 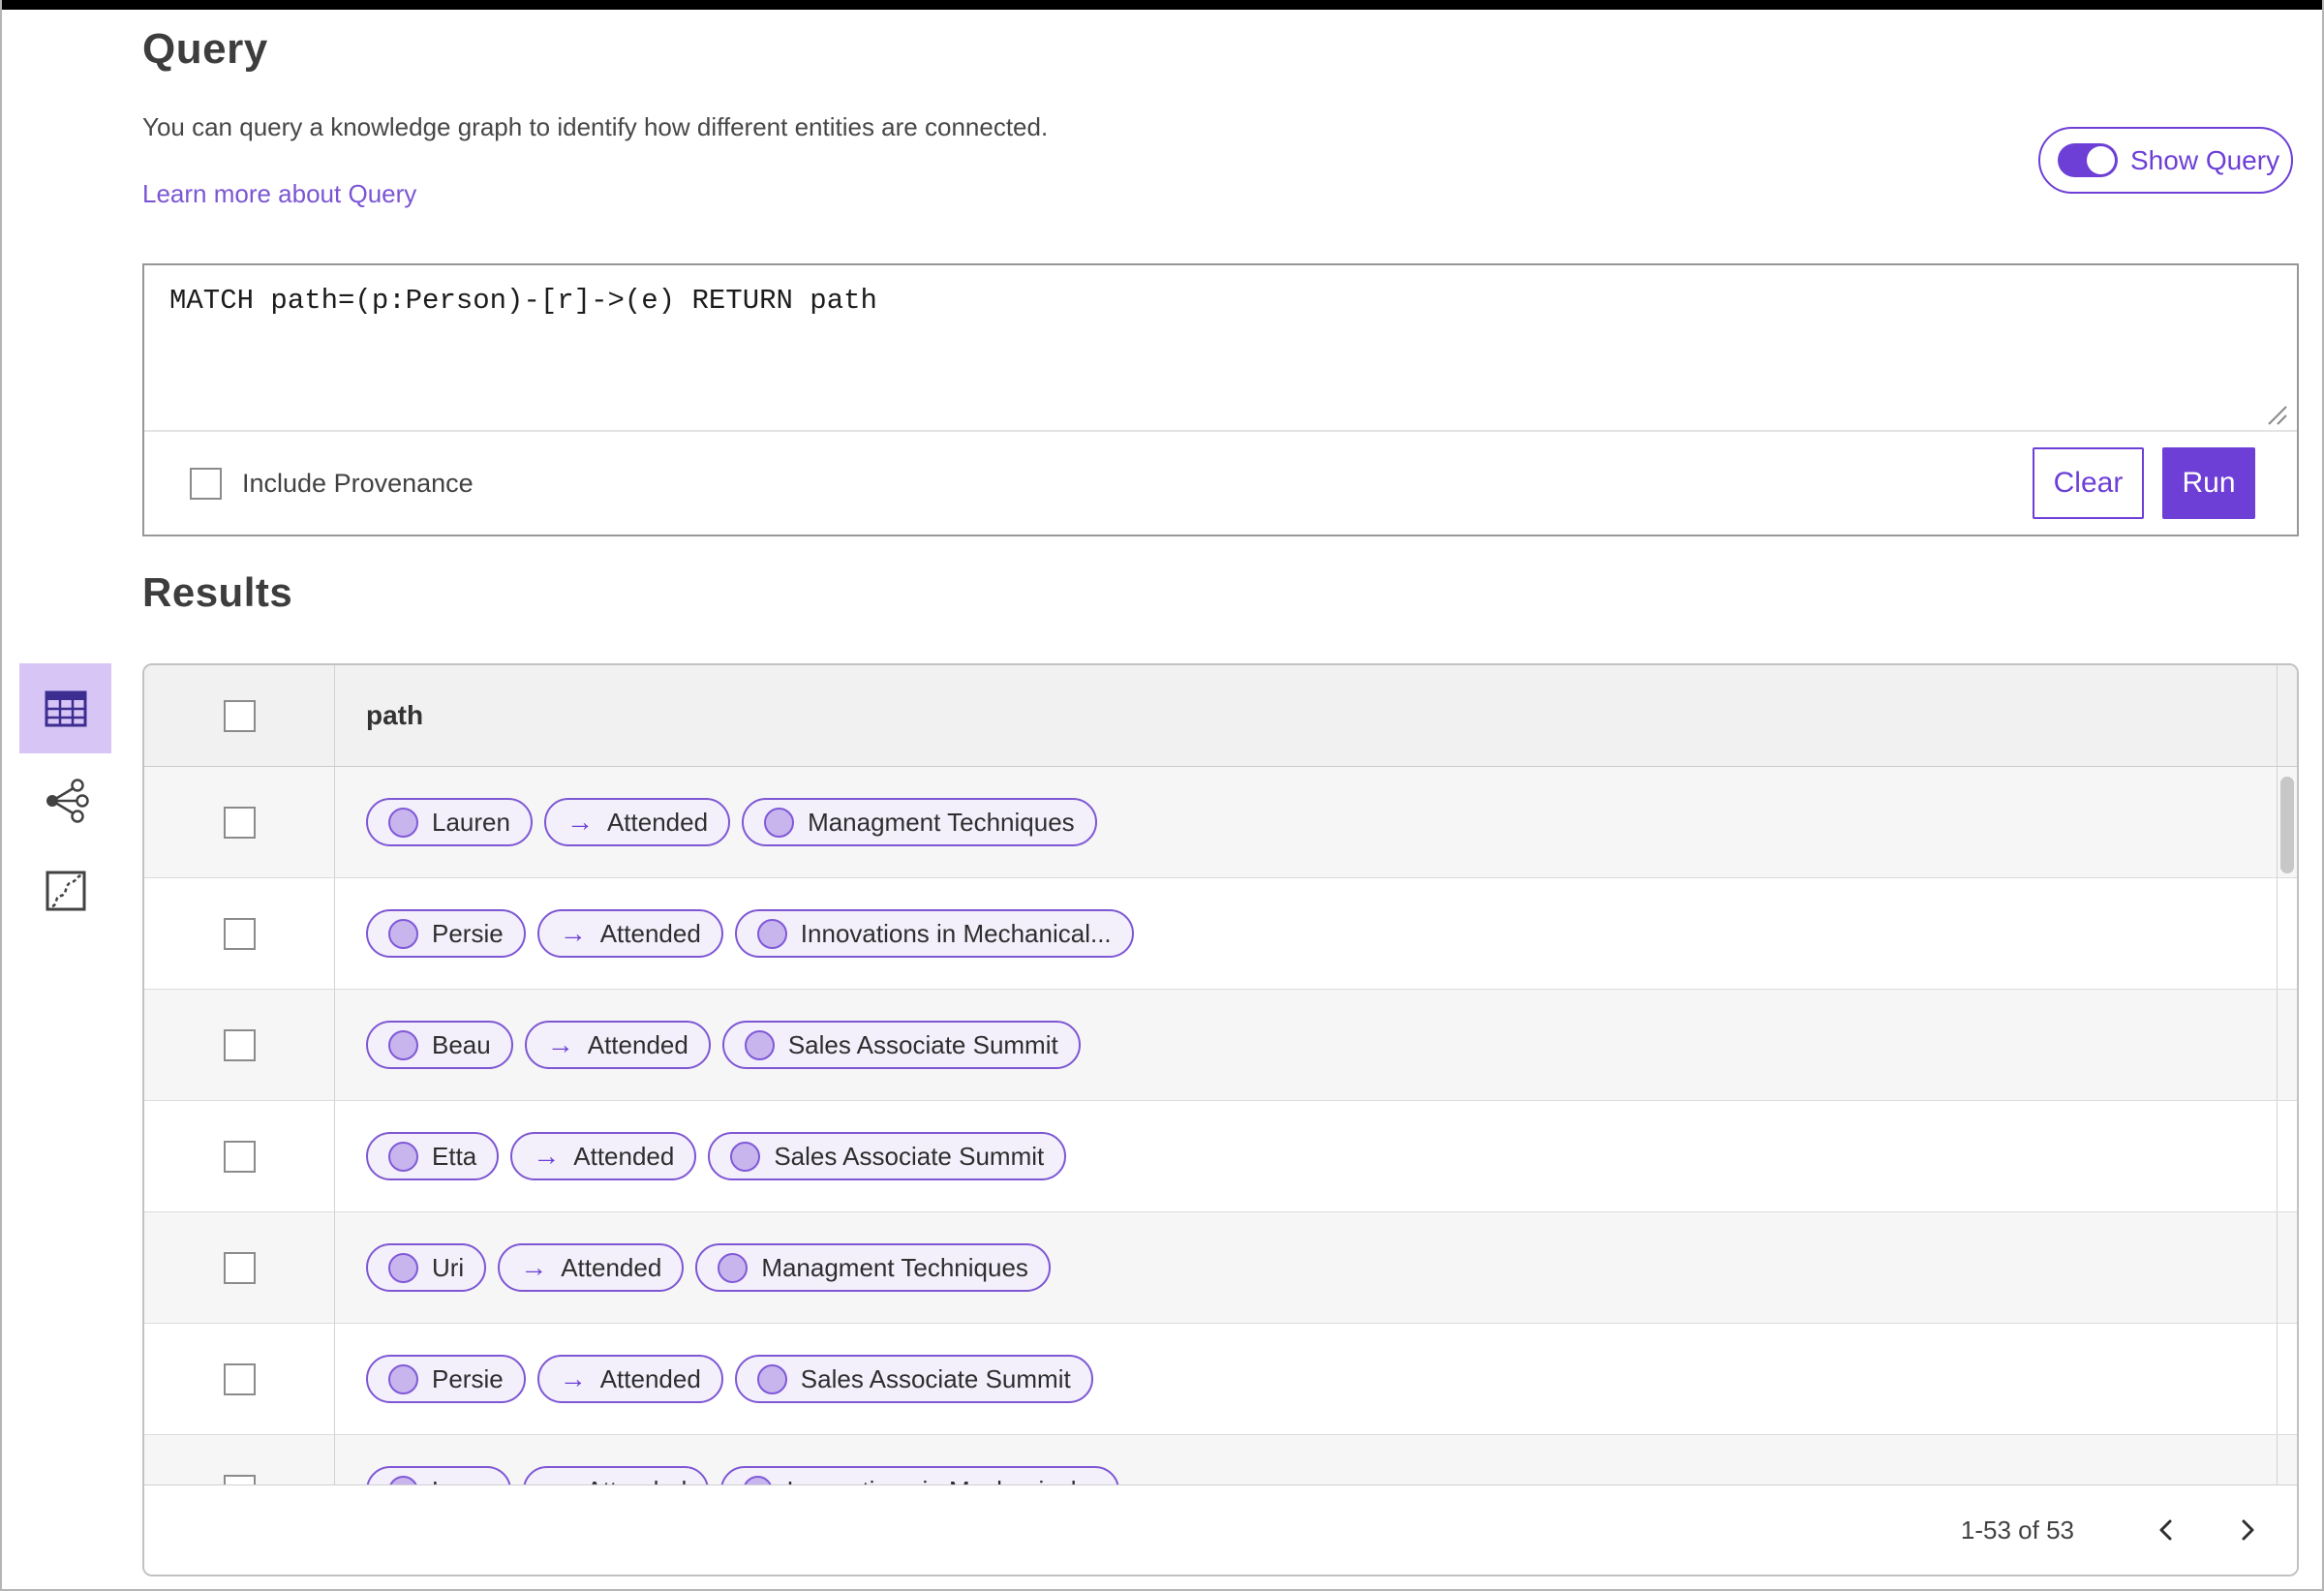 What do you see at coordinates (2209, 483) in the screenshot?
I see `run-button: Run` at bounding box center [2209, 483].